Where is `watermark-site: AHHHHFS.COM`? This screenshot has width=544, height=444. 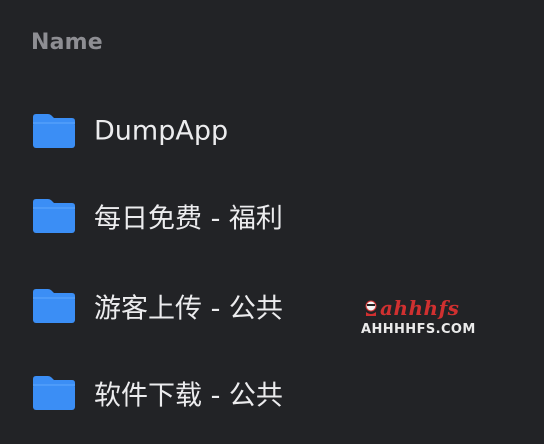
watermark-site: AHHHHFS.COM is located at coordinates (418, 329).